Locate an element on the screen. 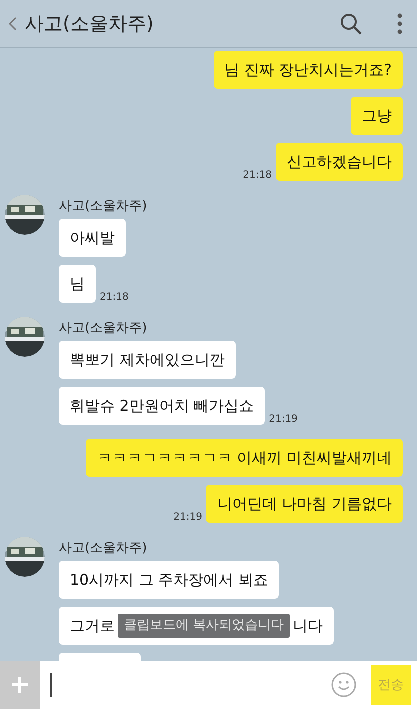  message-text: 니다 is located at coordinates (308, 626).